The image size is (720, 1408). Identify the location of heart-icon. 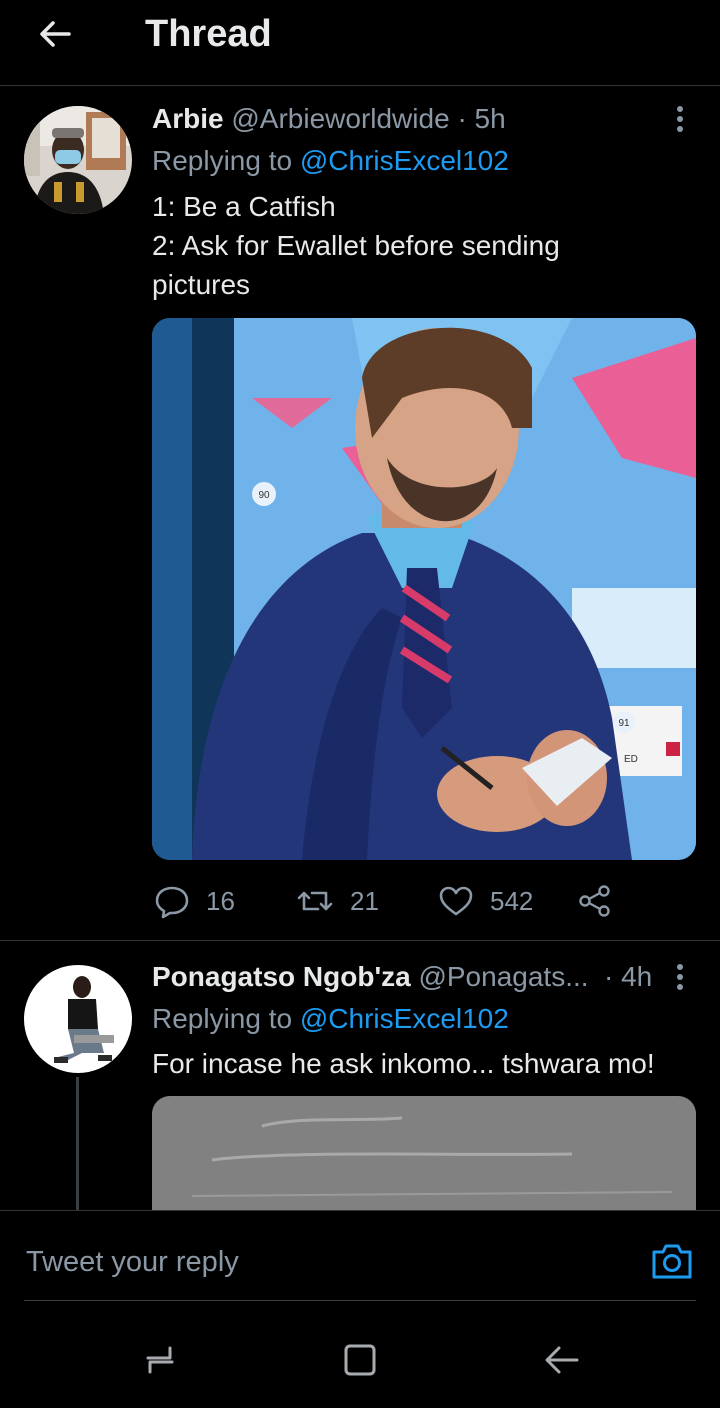
(456, 901).